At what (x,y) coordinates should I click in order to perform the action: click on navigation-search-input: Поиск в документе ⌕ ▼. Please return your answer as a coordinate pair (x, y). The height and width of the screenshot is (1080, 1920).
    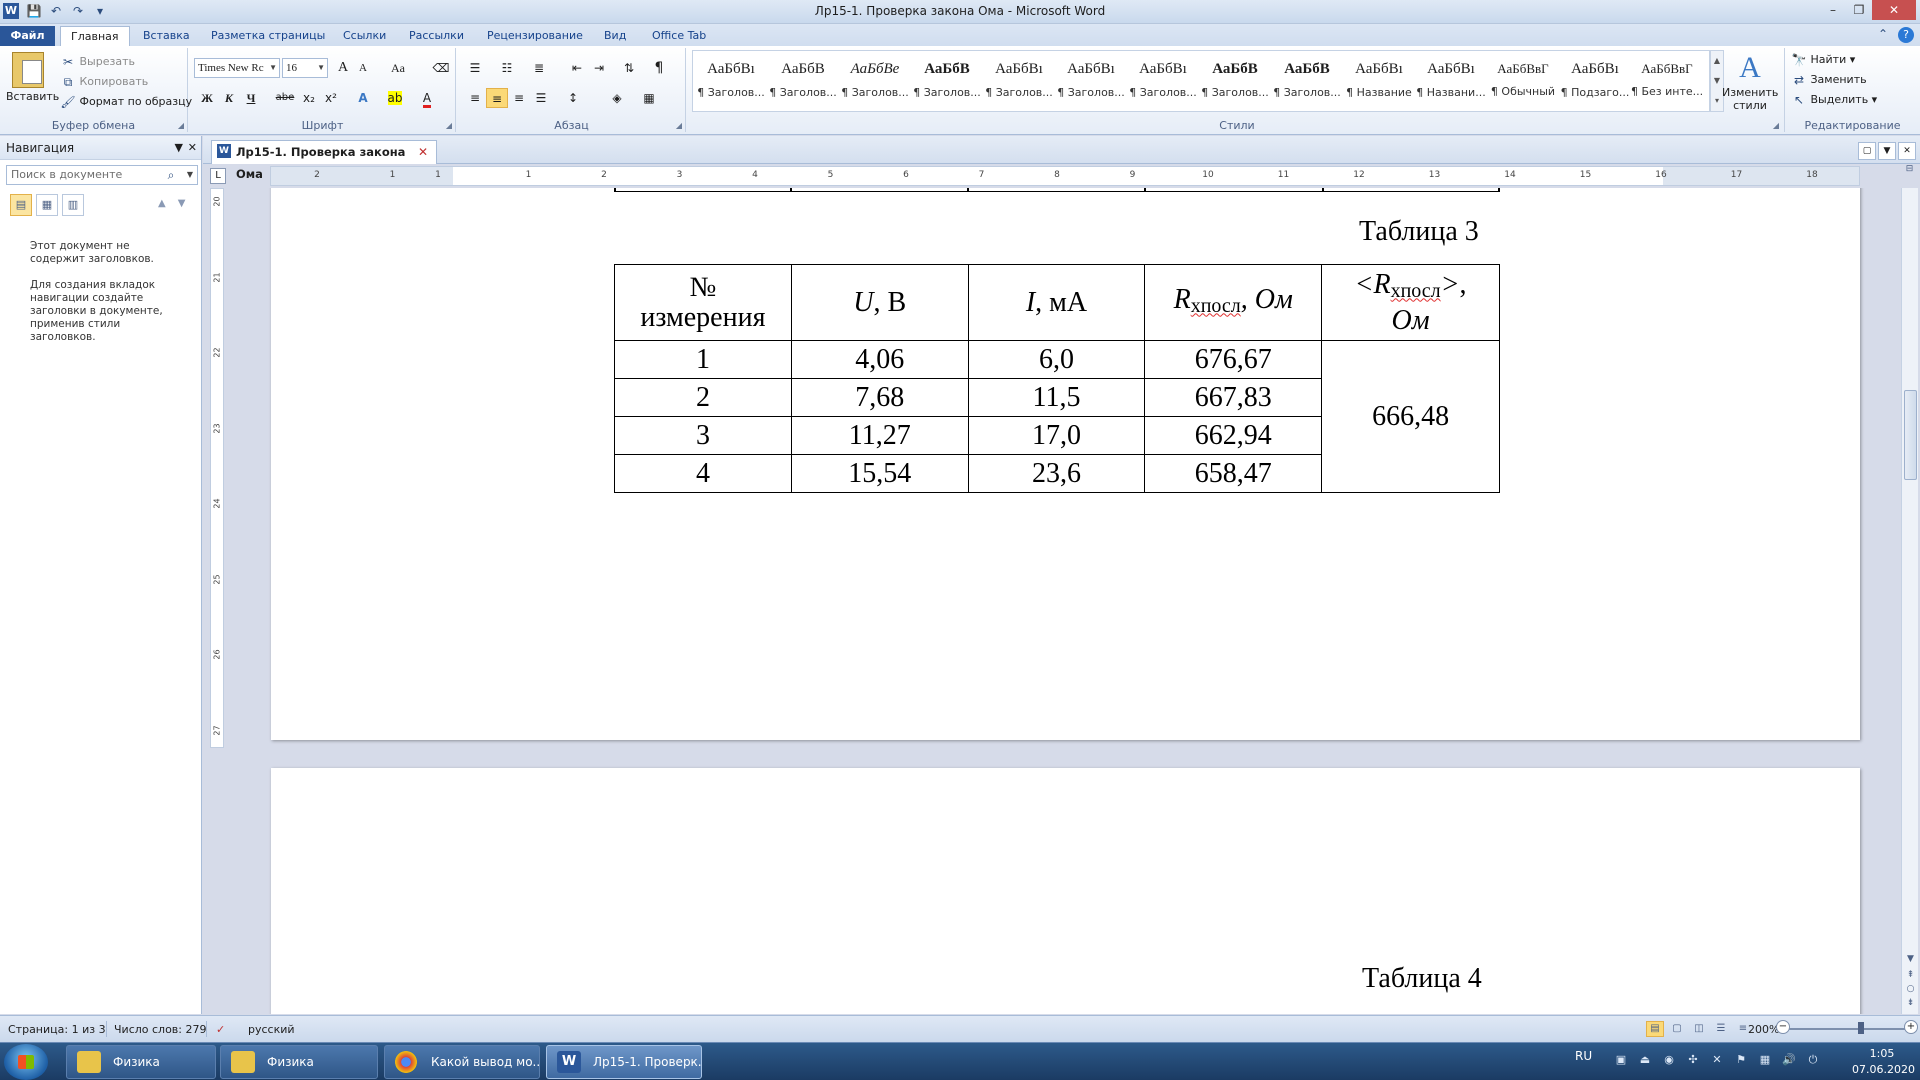
    Looking at the image, I should click on (102, 175).